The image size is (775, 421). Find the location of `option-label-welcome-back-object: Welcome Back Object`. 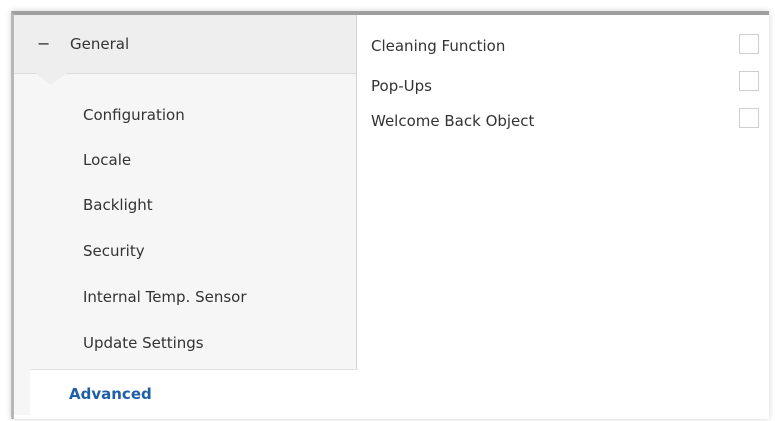

option-label-welcome-back-object: Welcome Back Object is located at coordinates (453, 121).